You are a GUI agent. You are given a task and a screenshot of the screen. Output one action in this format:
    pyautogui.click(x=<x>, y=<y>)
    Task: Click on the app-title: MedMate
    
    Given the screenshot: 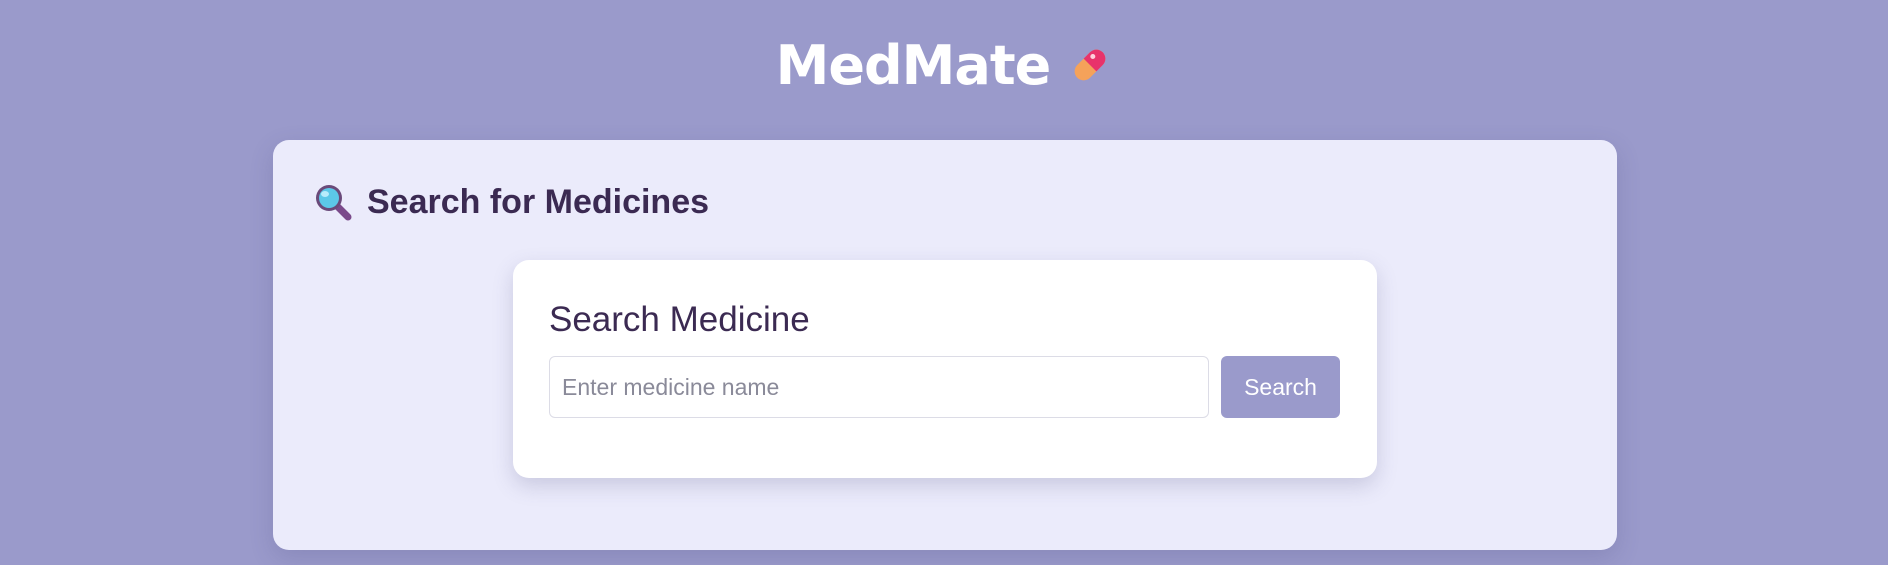 What is the action you would take?
    pyautogui.click(x=913, y=65)
    